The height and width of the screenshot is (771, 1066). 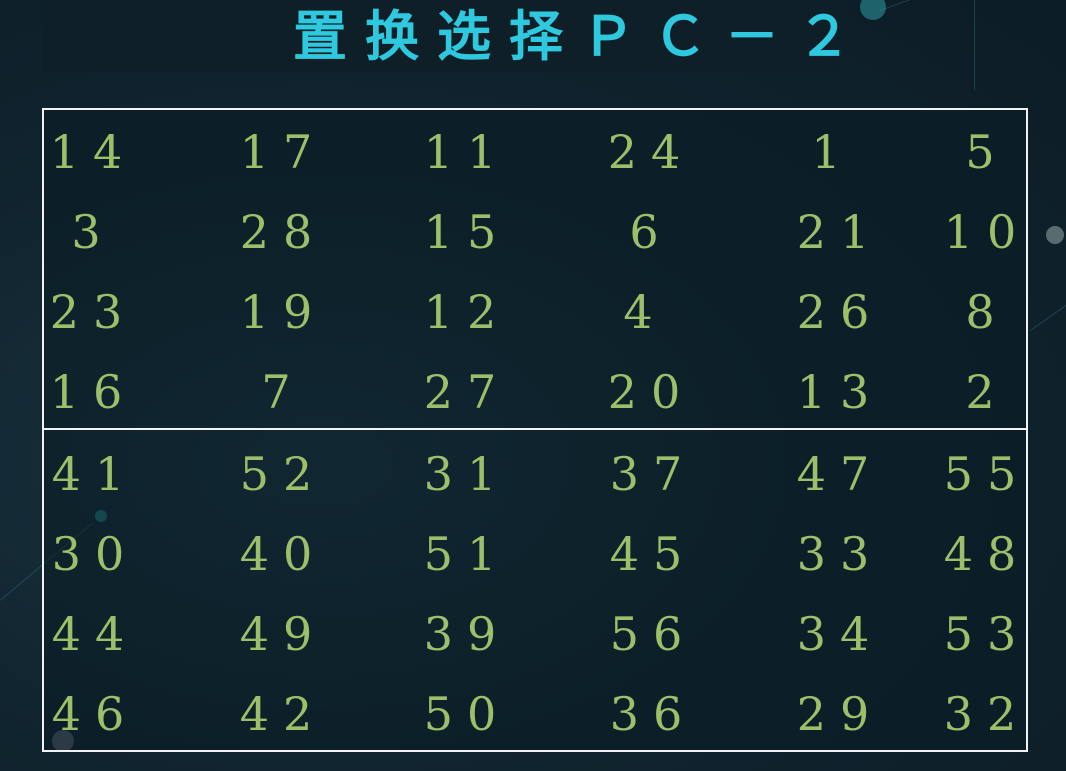 I want to click on table-cell: 37, so click(x=653, y=474).